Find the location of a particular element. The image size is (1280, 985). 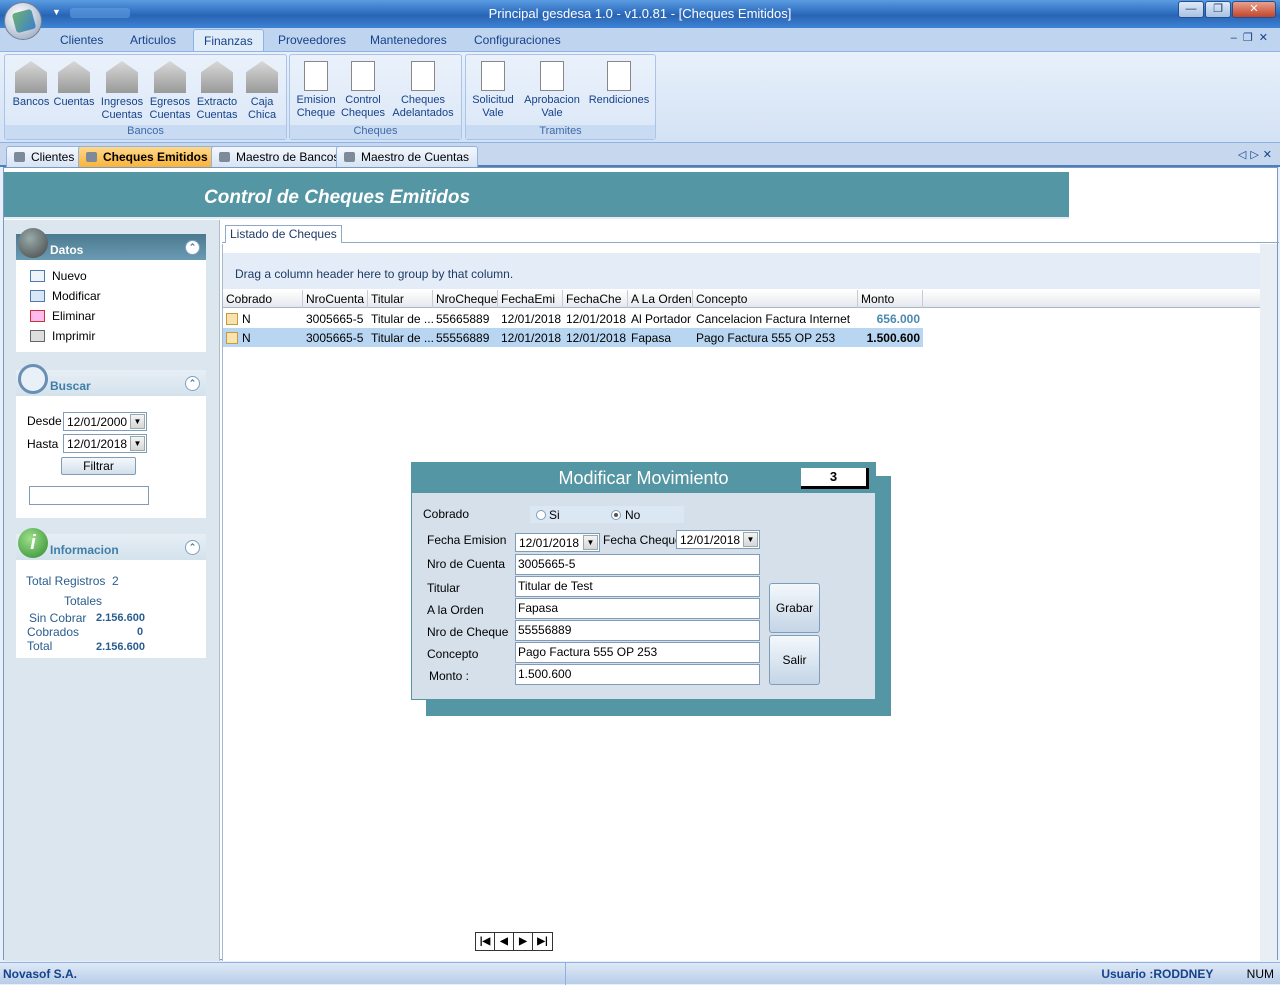

vertical-scrollbar is located at coordinates (1268, 602).